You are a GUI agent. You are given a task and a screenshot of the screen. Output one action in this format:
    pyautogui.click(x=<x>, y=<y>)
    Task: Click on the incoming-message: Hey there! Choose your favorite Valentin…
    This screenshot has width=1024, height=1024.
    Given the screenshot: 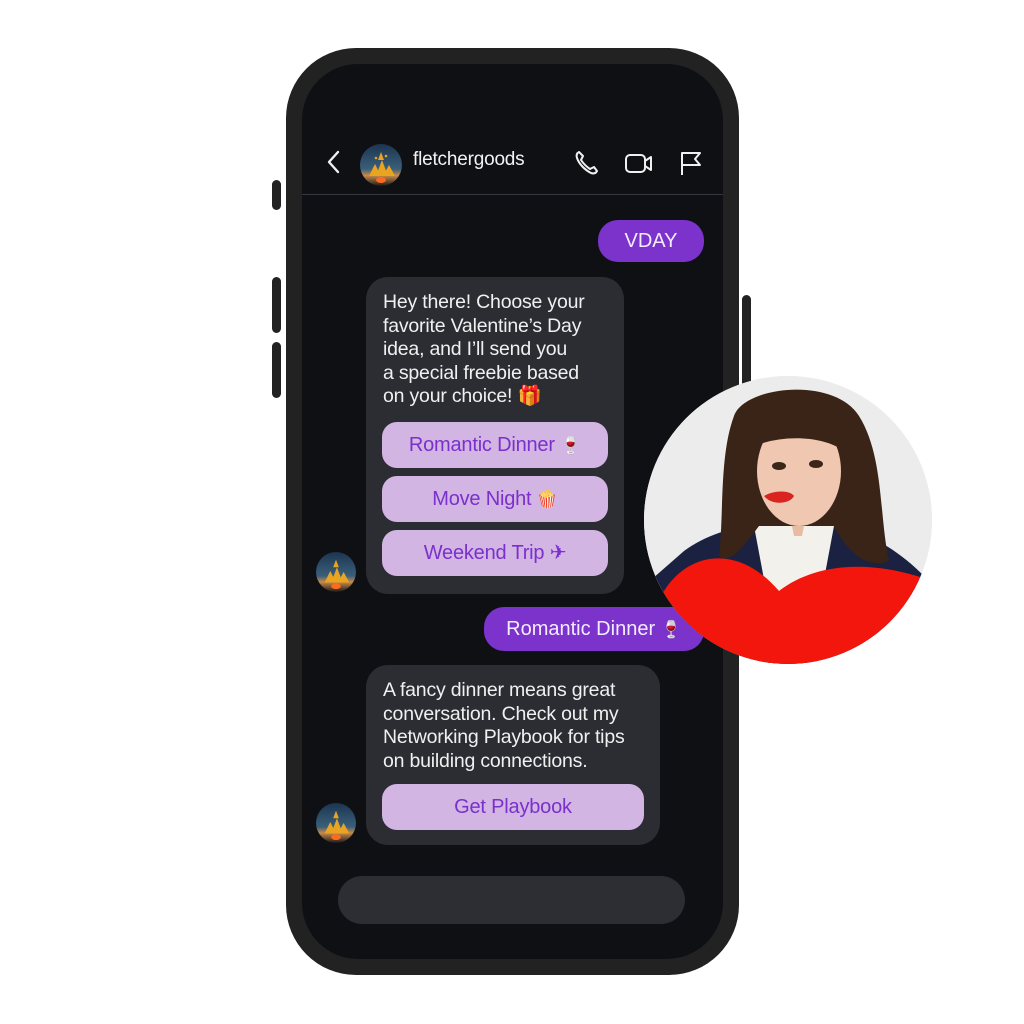 What is the action you would take?
    pyautogui.click(x=495, y=435)
    